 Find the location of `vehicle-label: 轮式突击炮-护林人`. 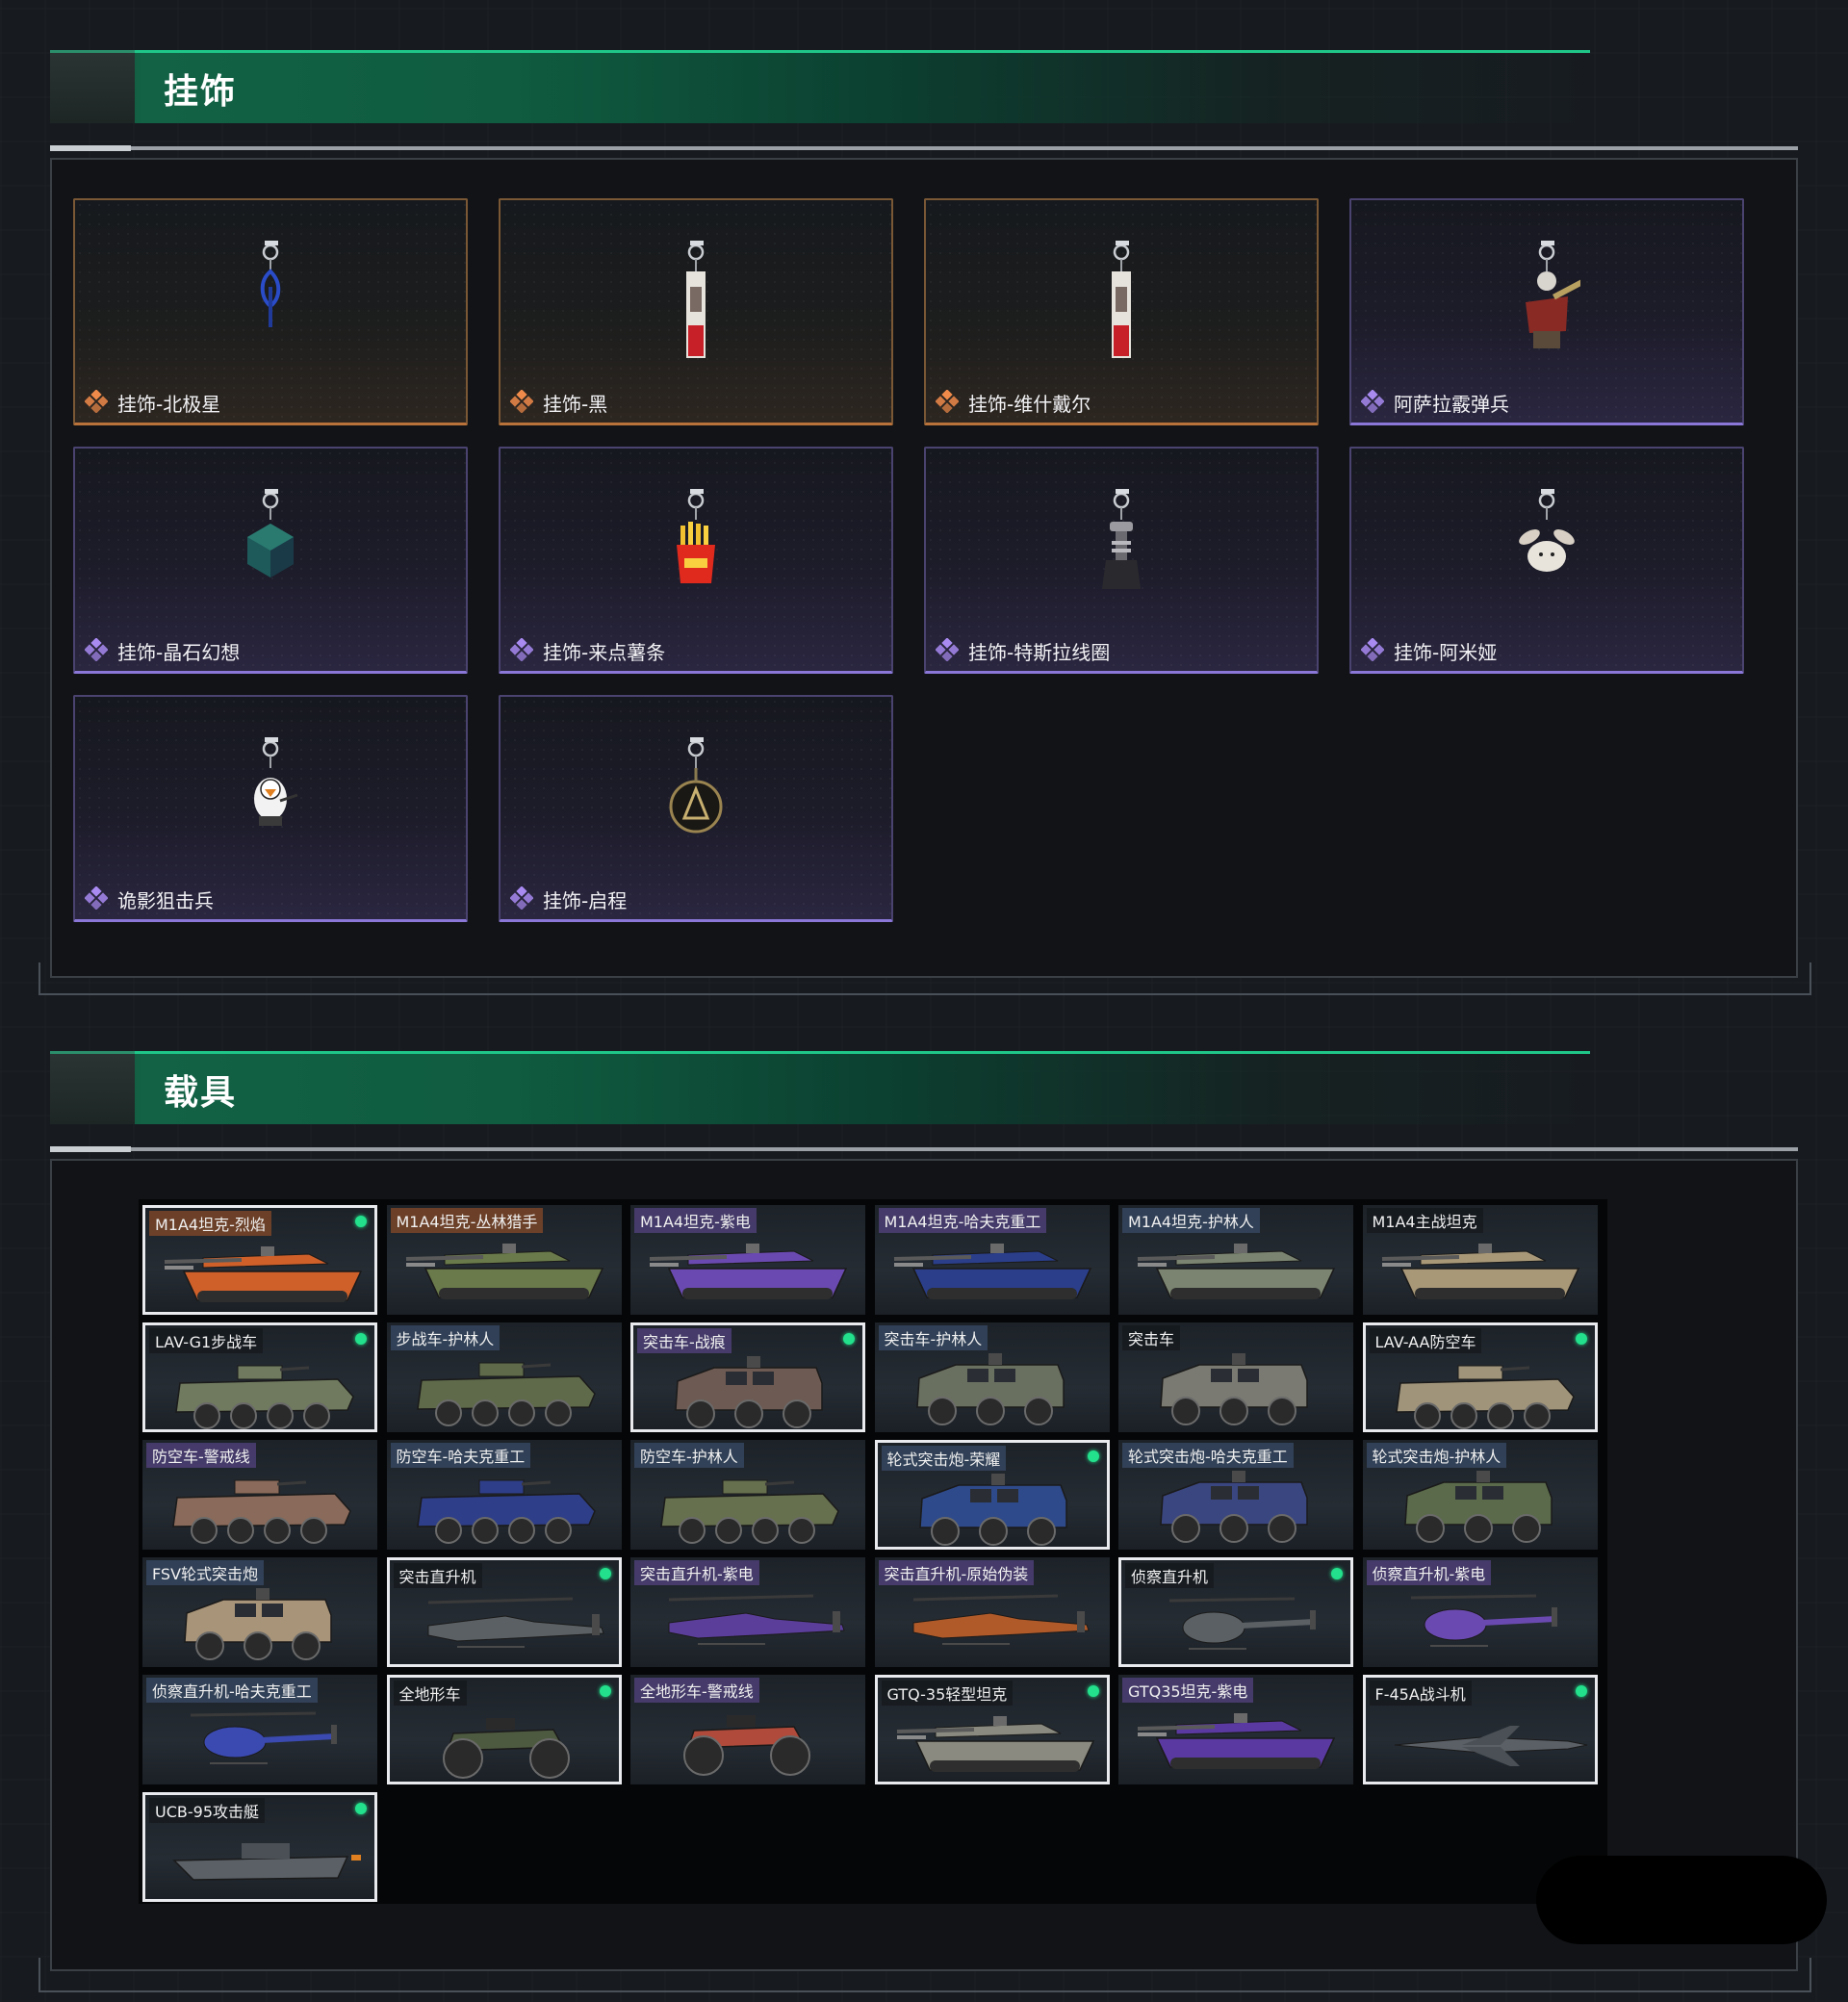

vehicle-label: 轮式突击炮-护林人 is located at coordinates (1436, 1455).